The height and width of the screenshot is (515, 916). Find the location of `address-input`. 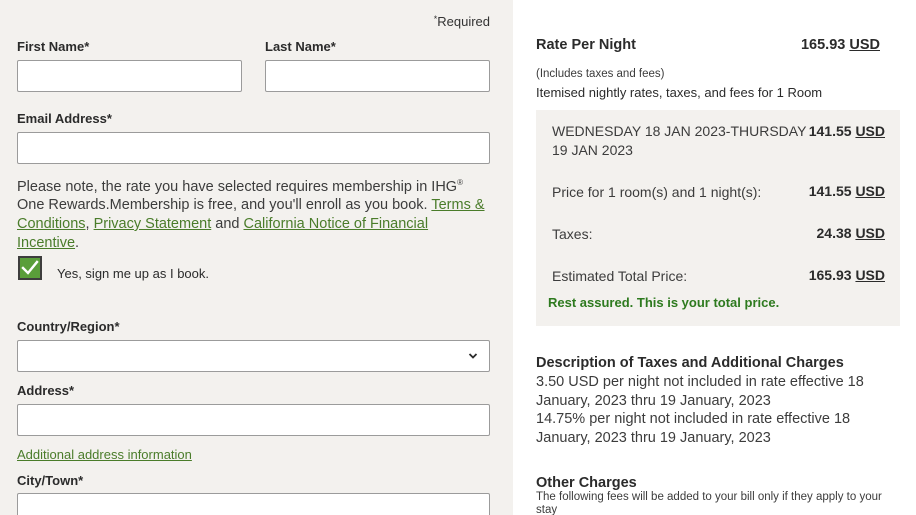

address-input is located at coordinates (253, 420).